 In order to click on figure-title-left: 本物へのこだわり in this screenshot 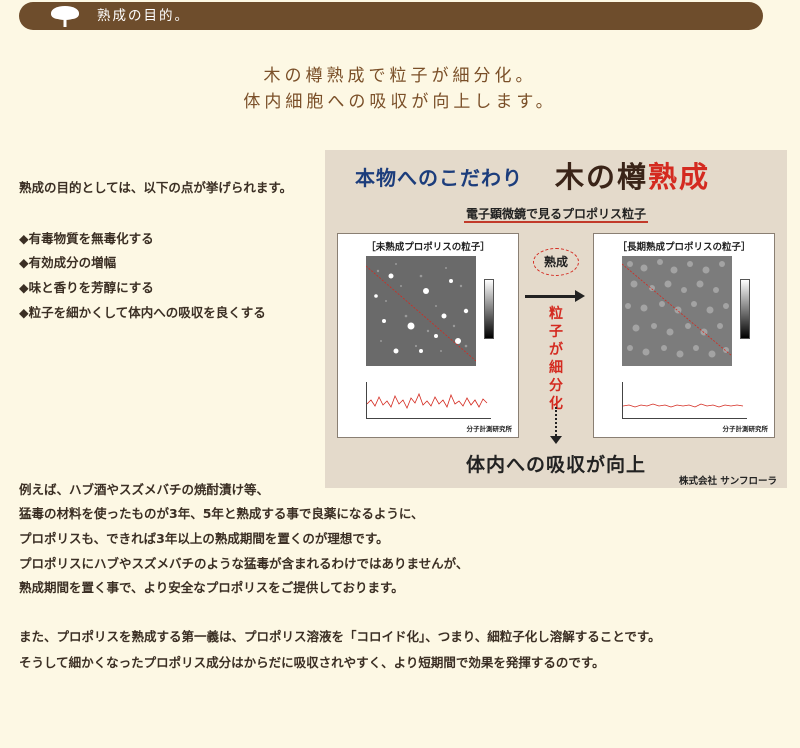, I will do `click(439, 178)`.